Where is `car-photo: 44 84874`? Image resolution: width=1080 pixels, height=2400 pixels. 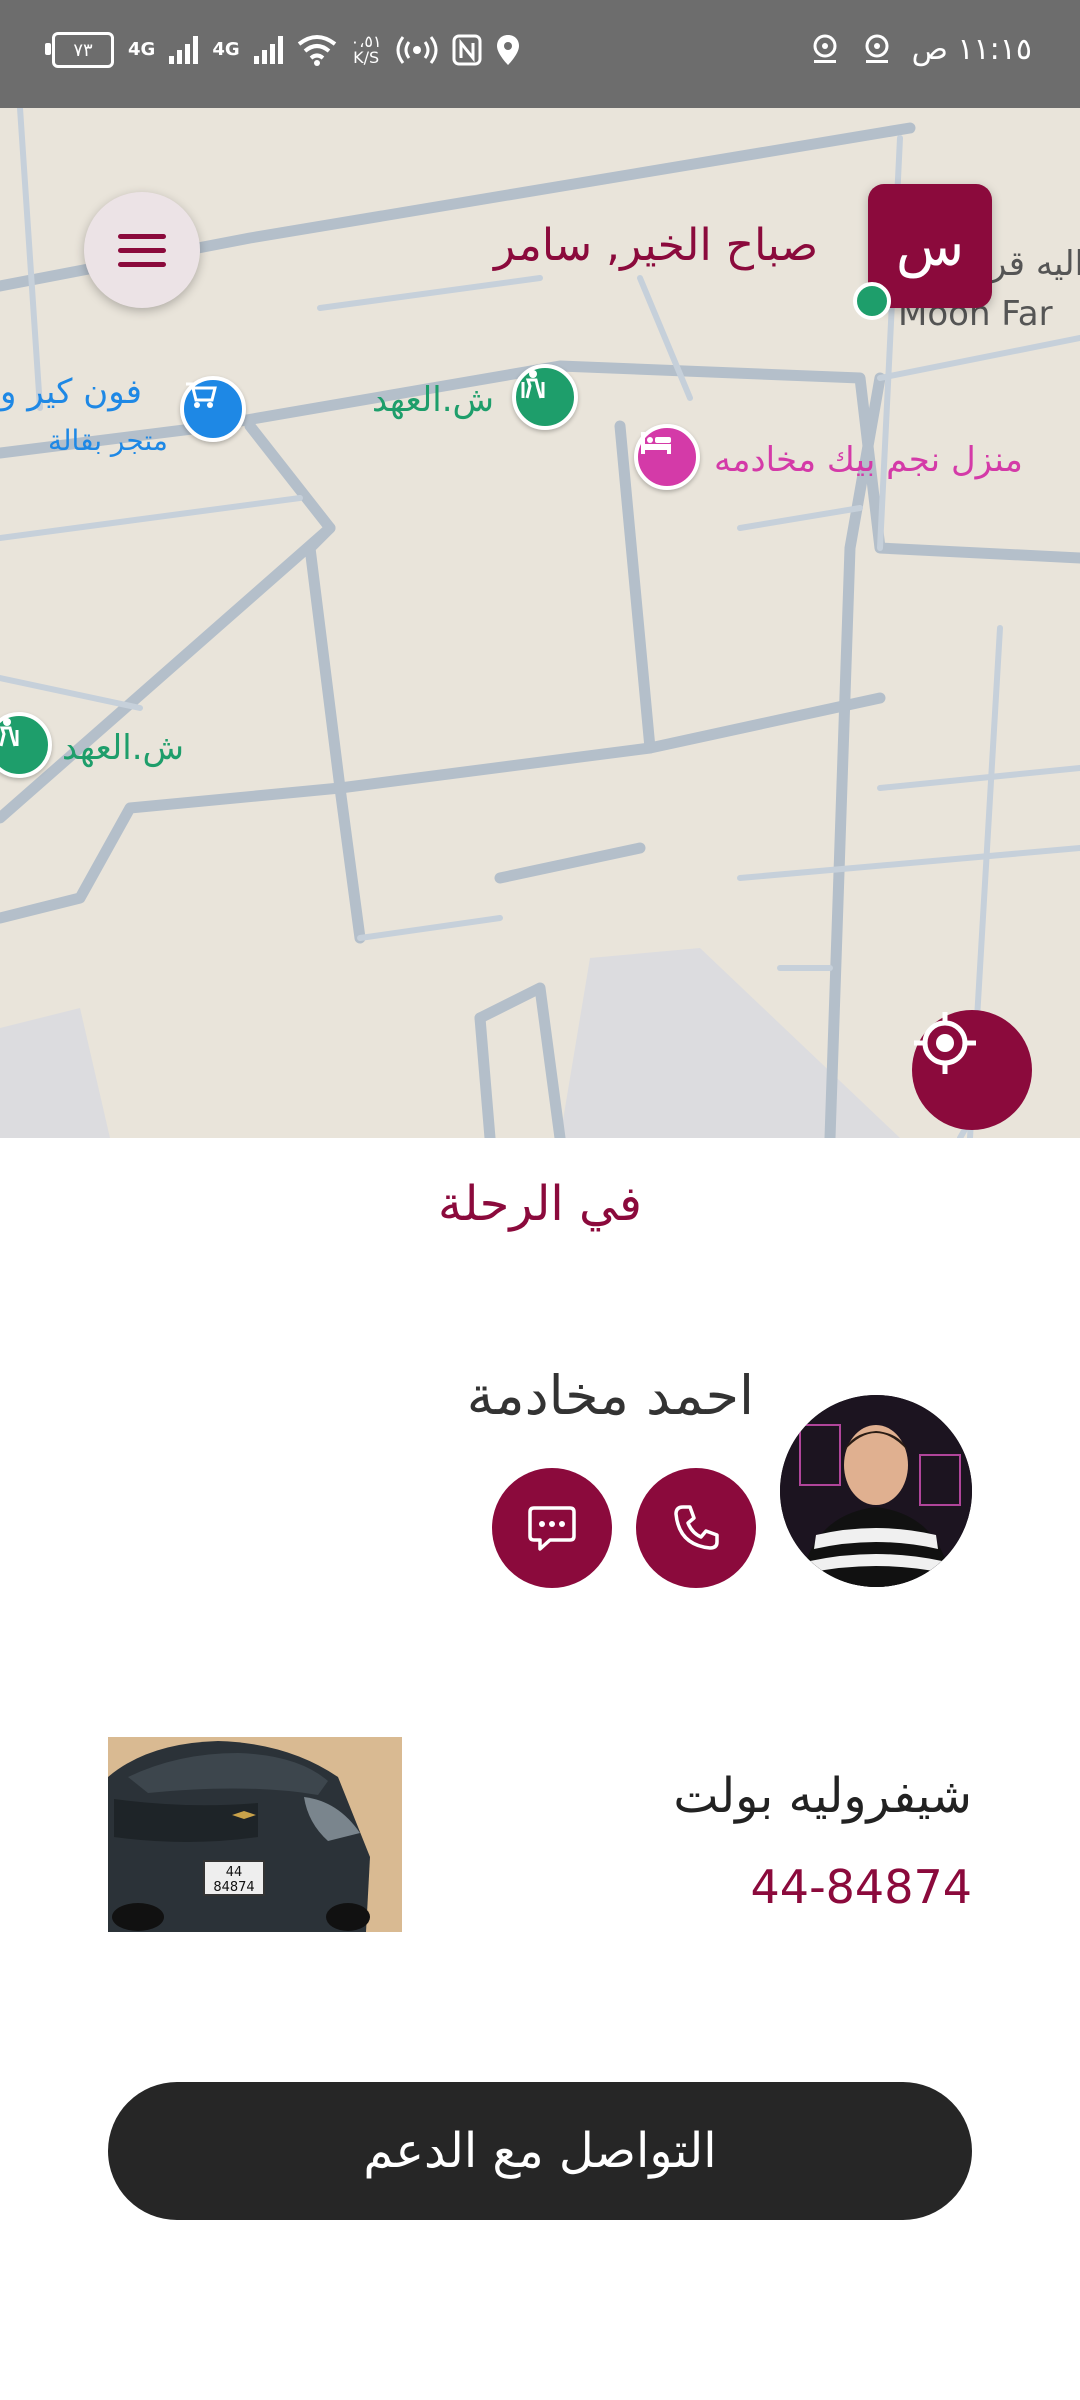 car-photo: 44 84874 is located at coordinates (255, 1834).